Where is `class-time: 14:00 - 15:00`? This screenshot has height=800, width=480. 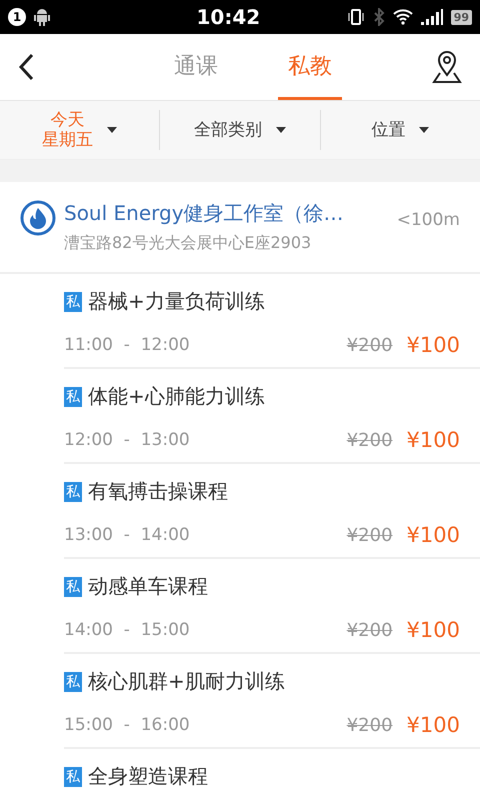
class-time: 14:00 - 15:00 is located at coordinates (127, 630).